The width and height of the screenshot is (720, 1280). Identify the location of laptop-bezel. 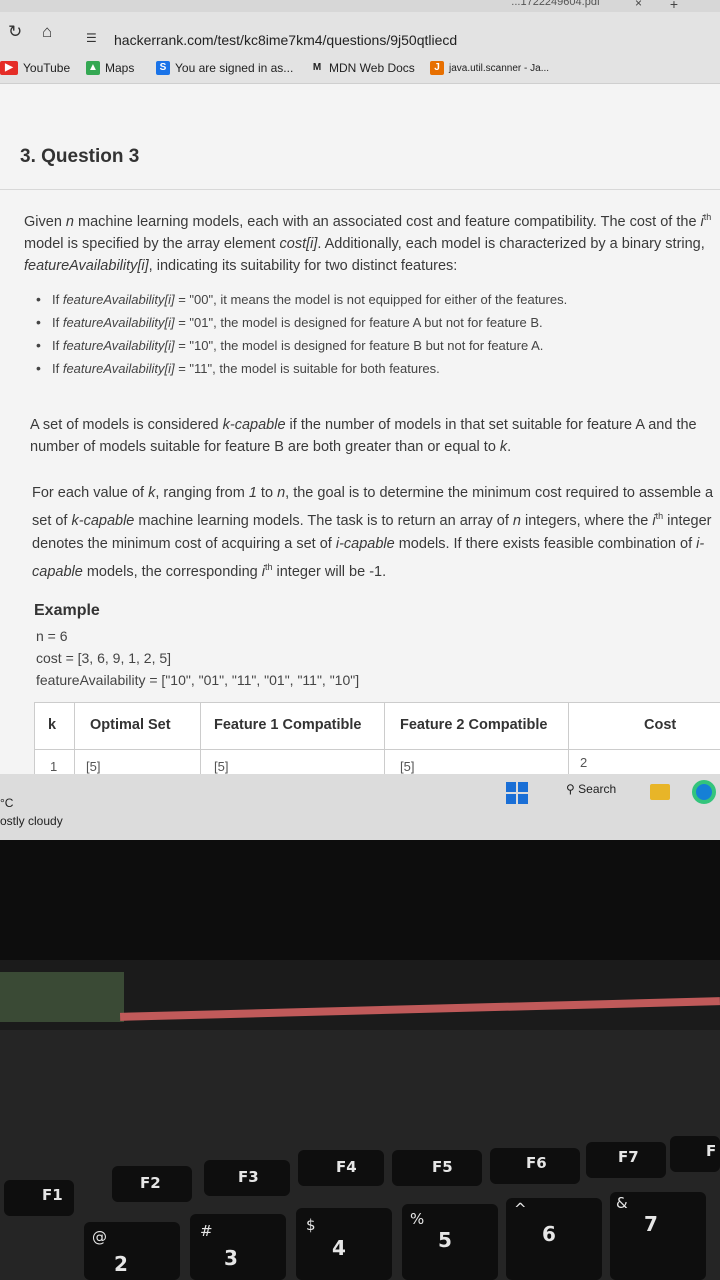
(360, 900).